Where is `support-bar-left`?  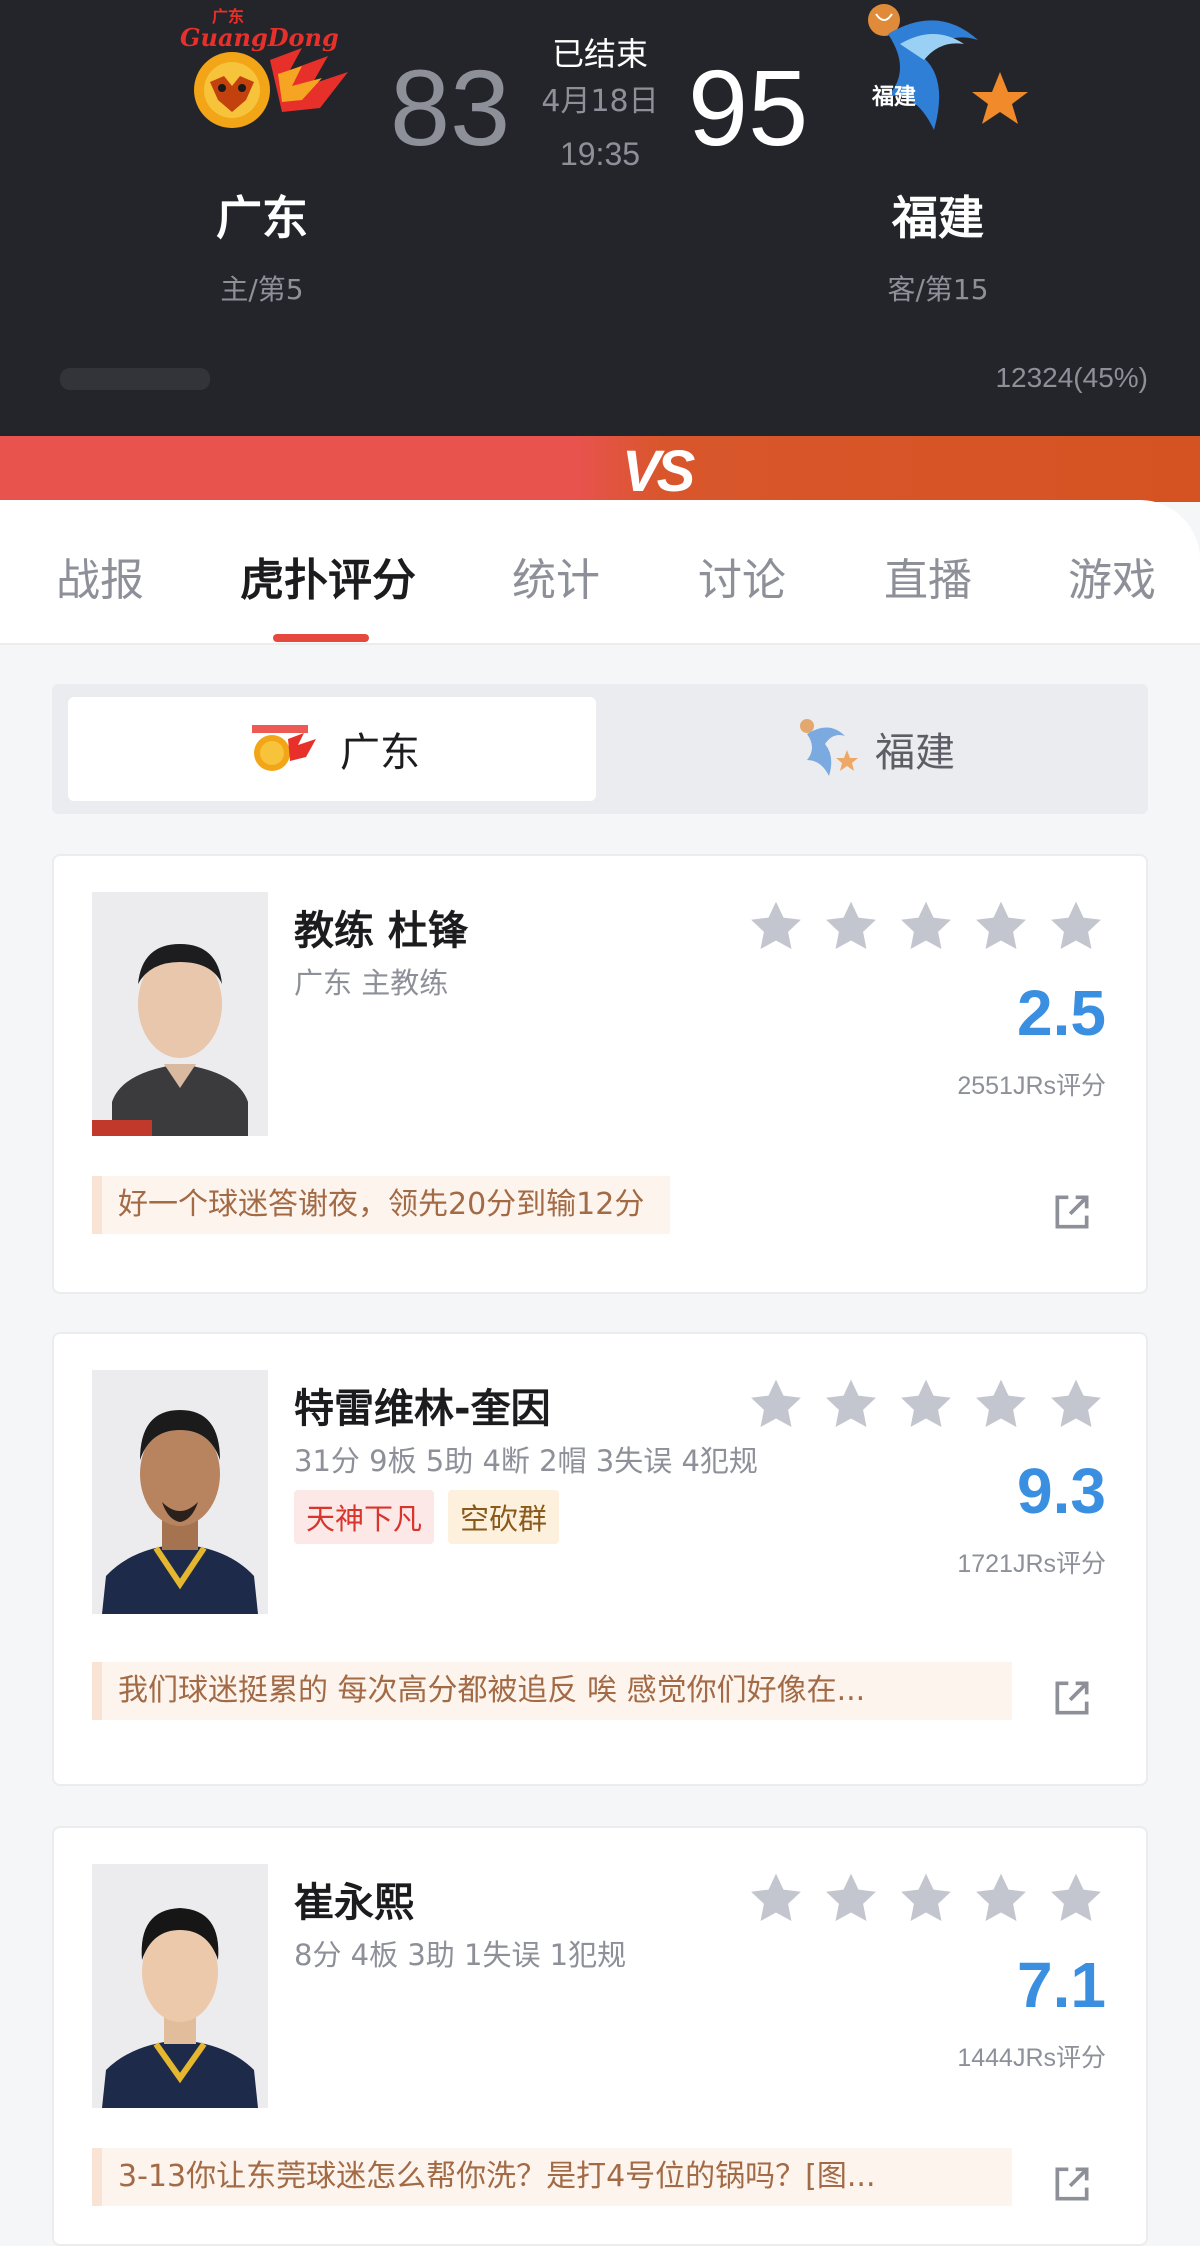
support-bar-left is located at coordinates (135, 379).